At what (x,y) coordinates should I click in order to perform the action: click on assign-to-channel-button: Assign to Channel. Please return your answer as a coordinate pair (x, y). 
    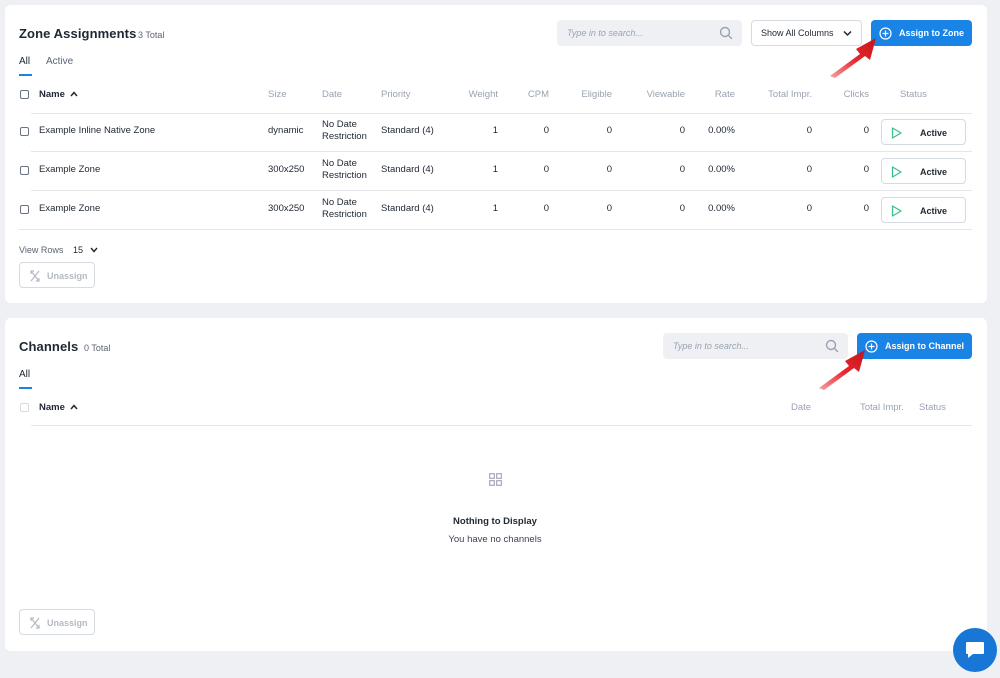
    Looking at the image, I should click on (914, 346).